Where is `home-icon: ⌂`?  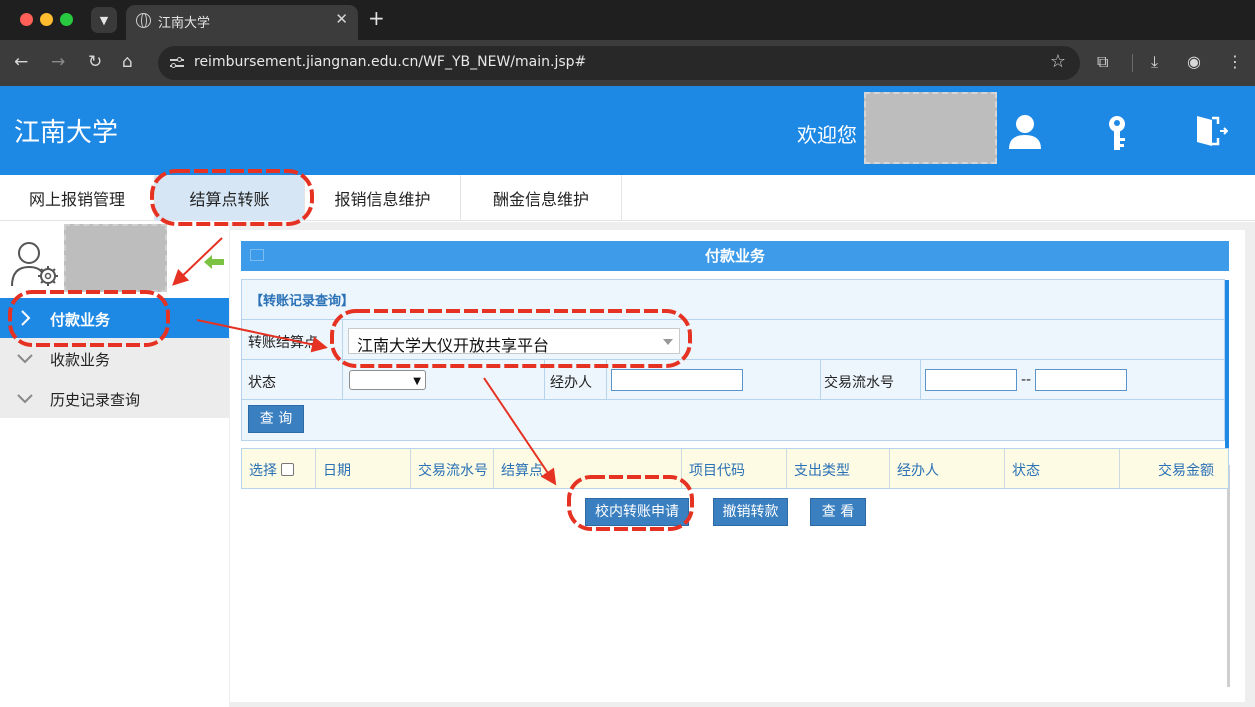
home-icon: ⌂ is located at coordinates (127, 62).